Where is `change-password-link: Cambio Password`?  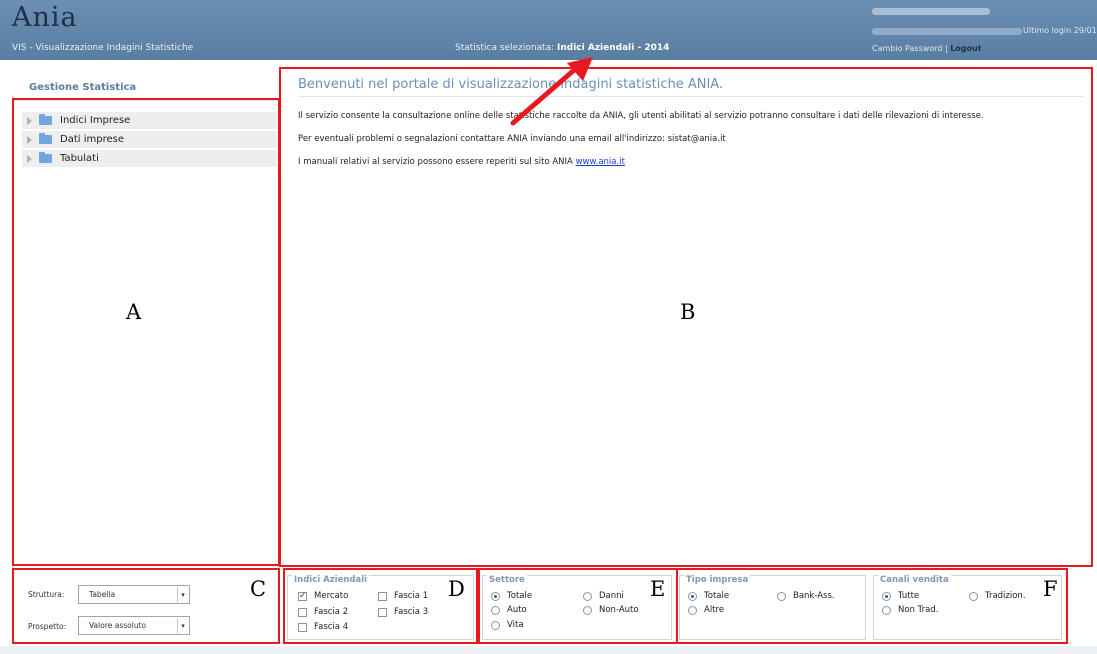 change-password-link: Cambio Password is located at coordinates (907, 48).